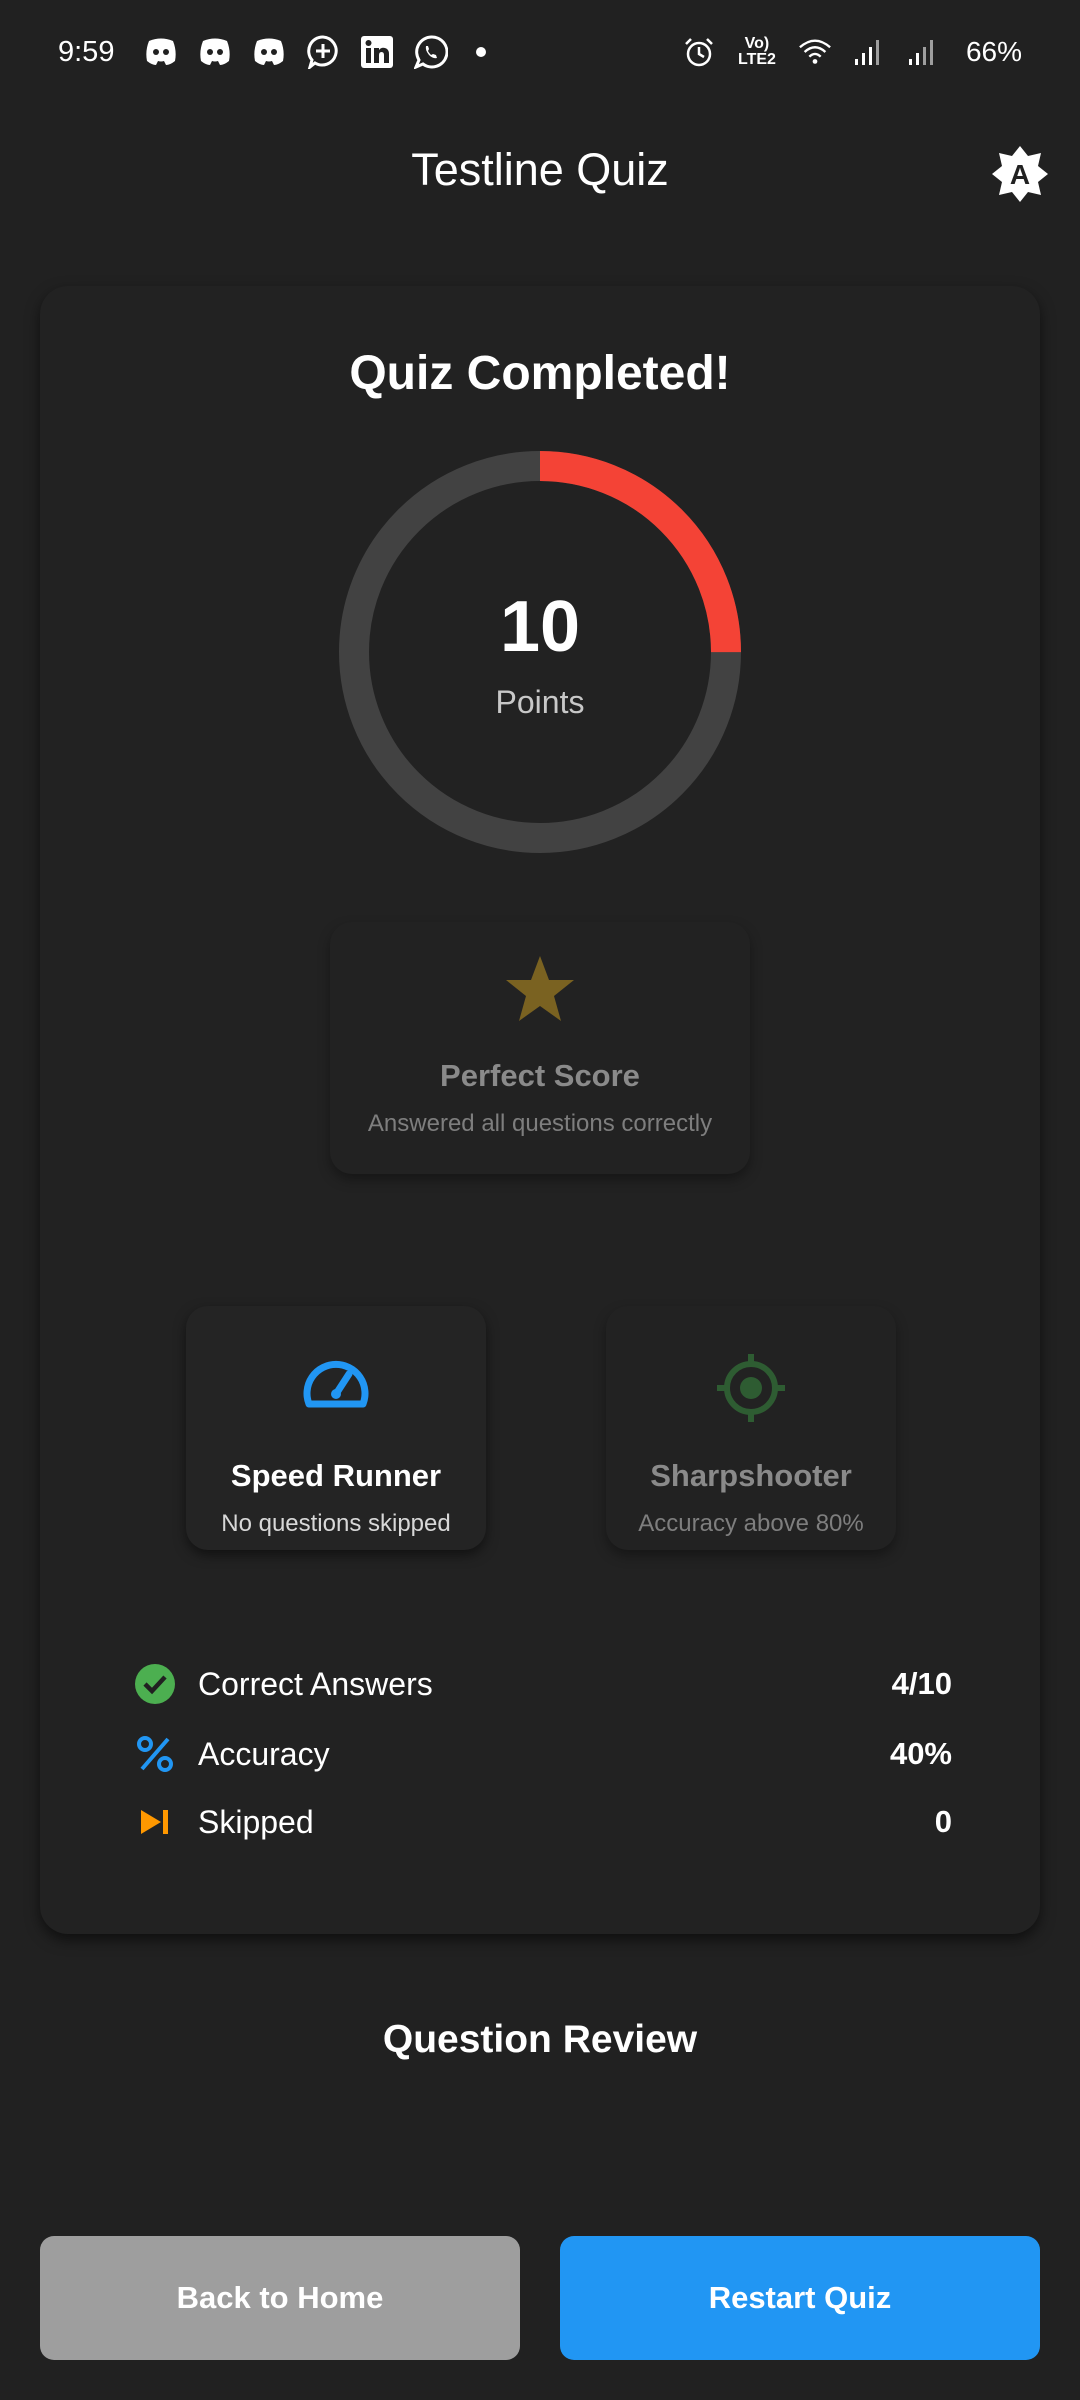 This screenshot has height=2400, width=1080. Describe the element at coordinates (323, 52) in the screenshot. I see `chat-plus-icon` at that location.